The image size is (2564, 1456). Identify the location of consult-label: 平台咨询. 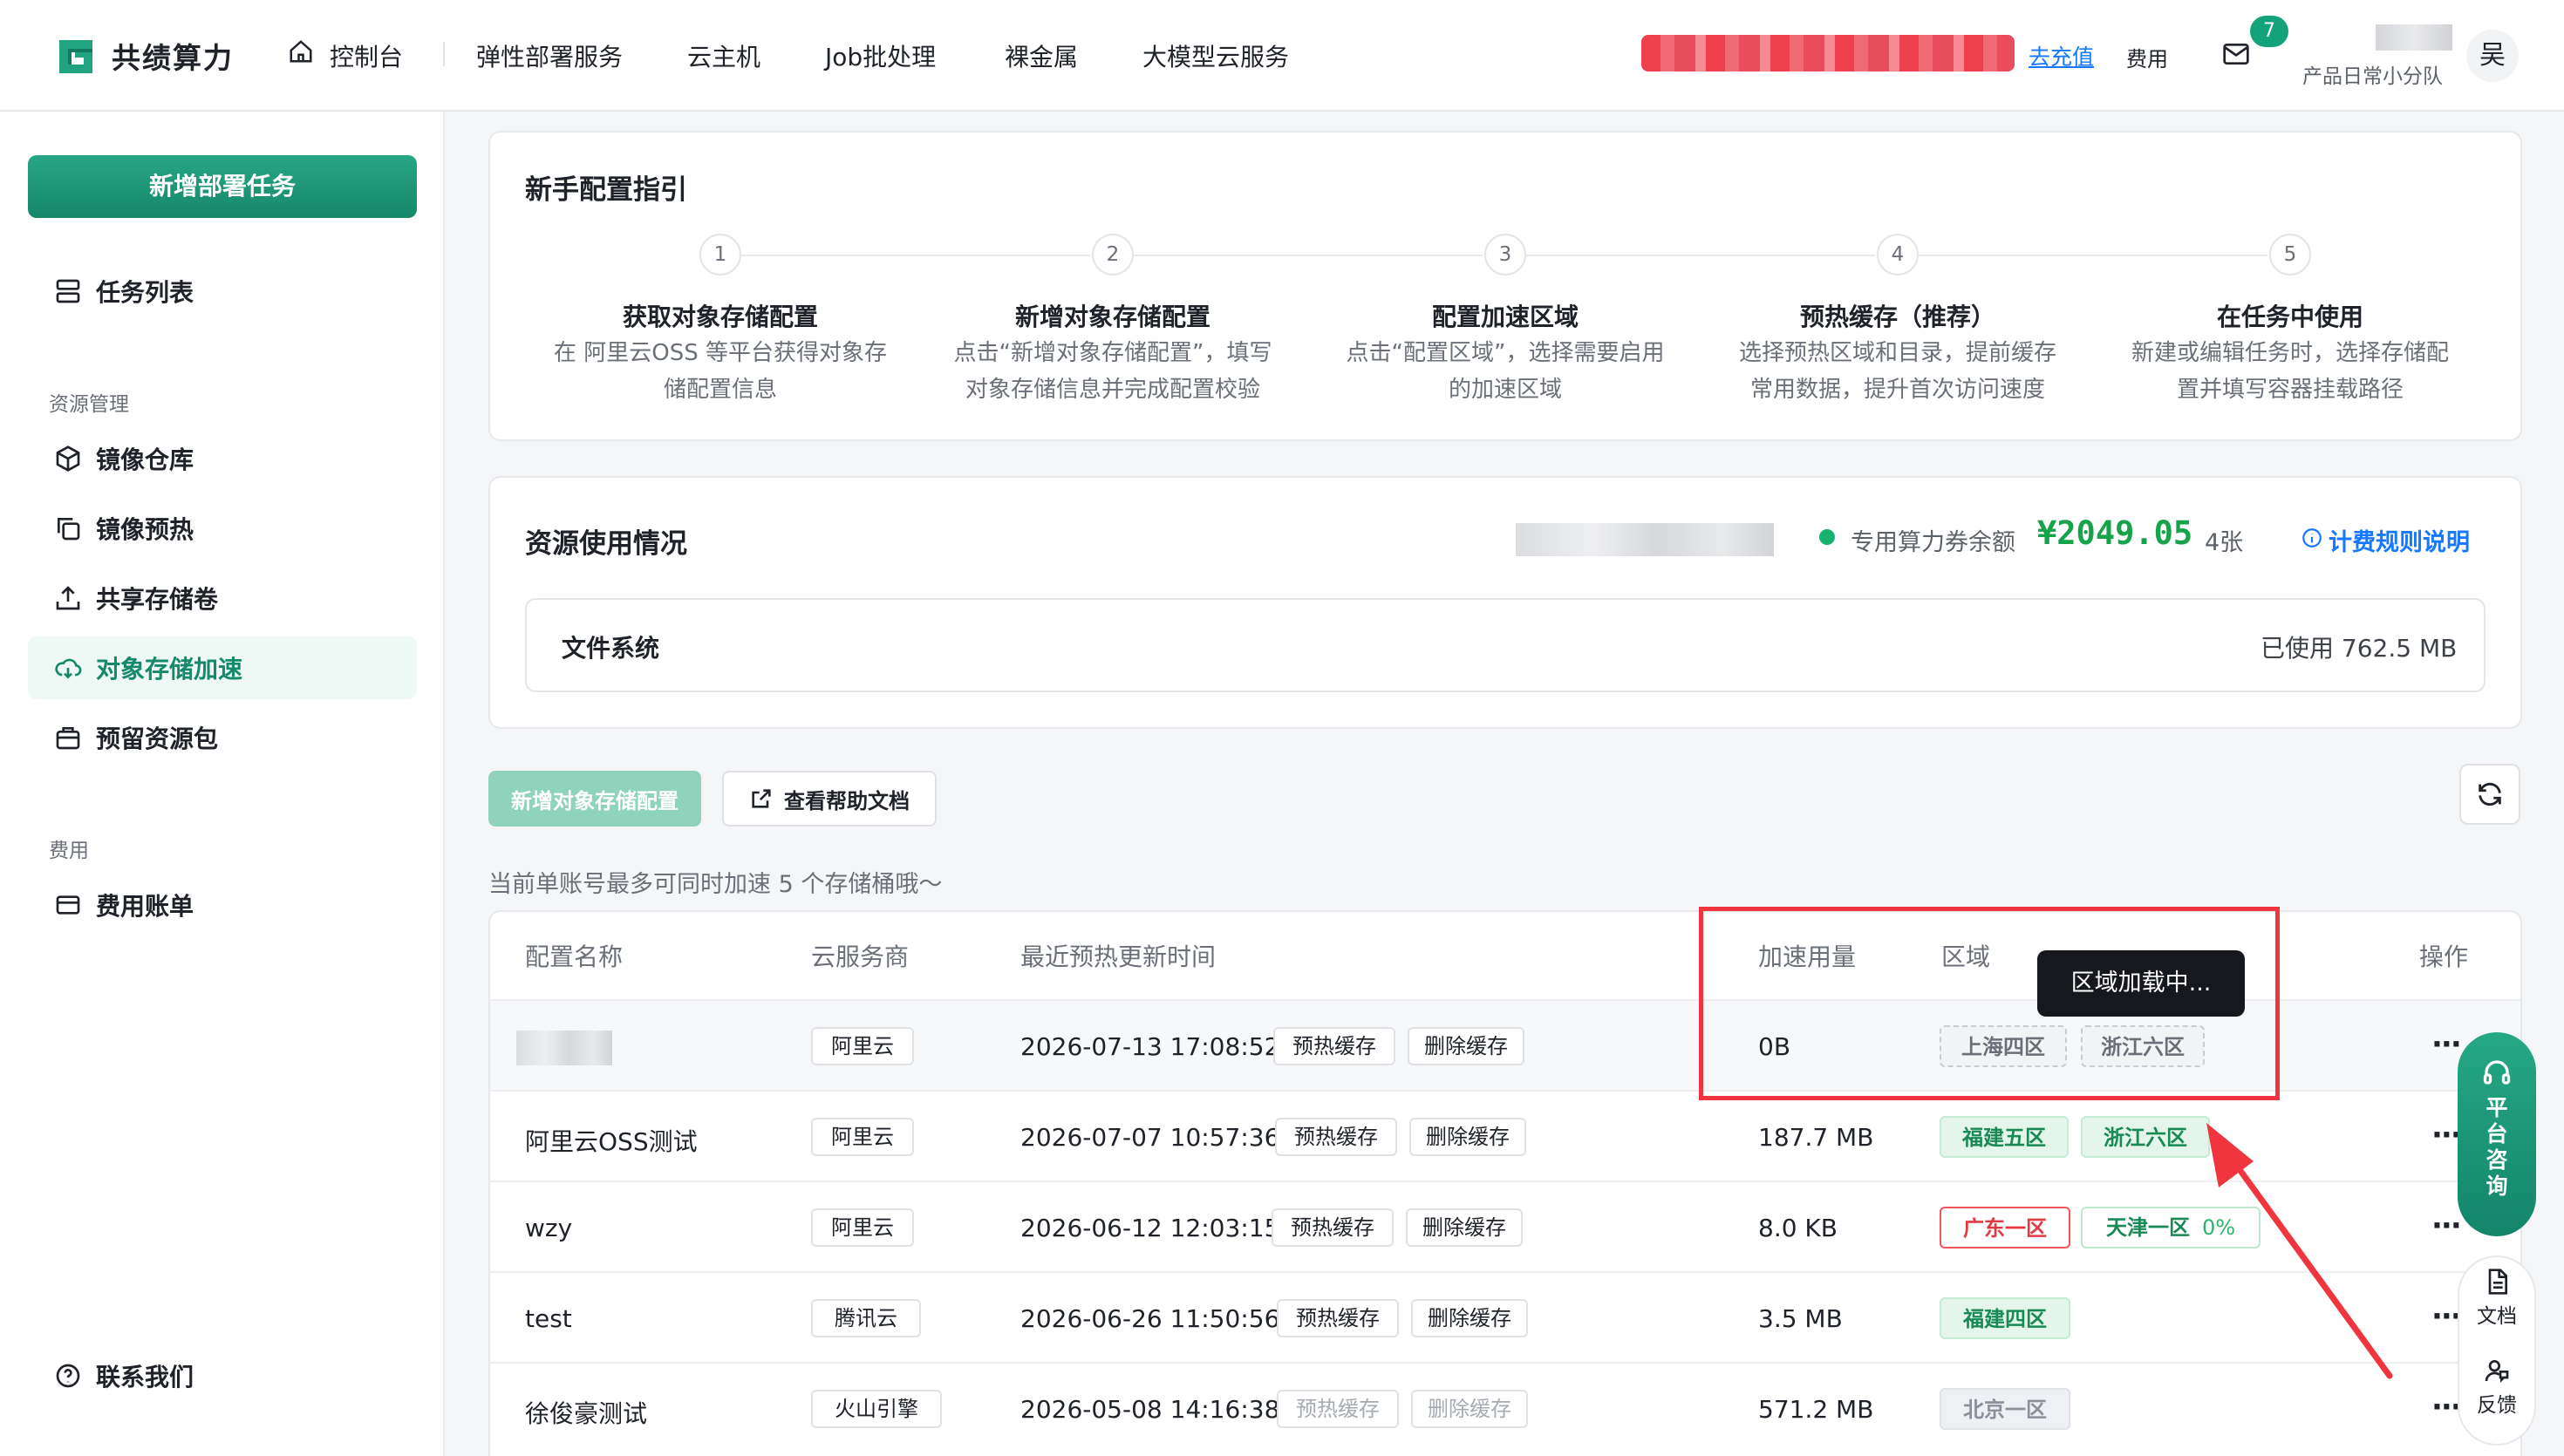
(2497, 1147).